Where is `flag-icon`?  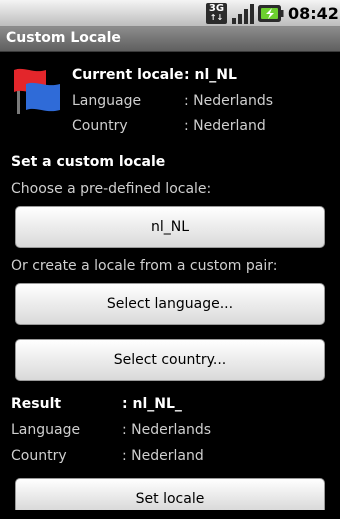
flag-icon is located at coordinates (37, 91).